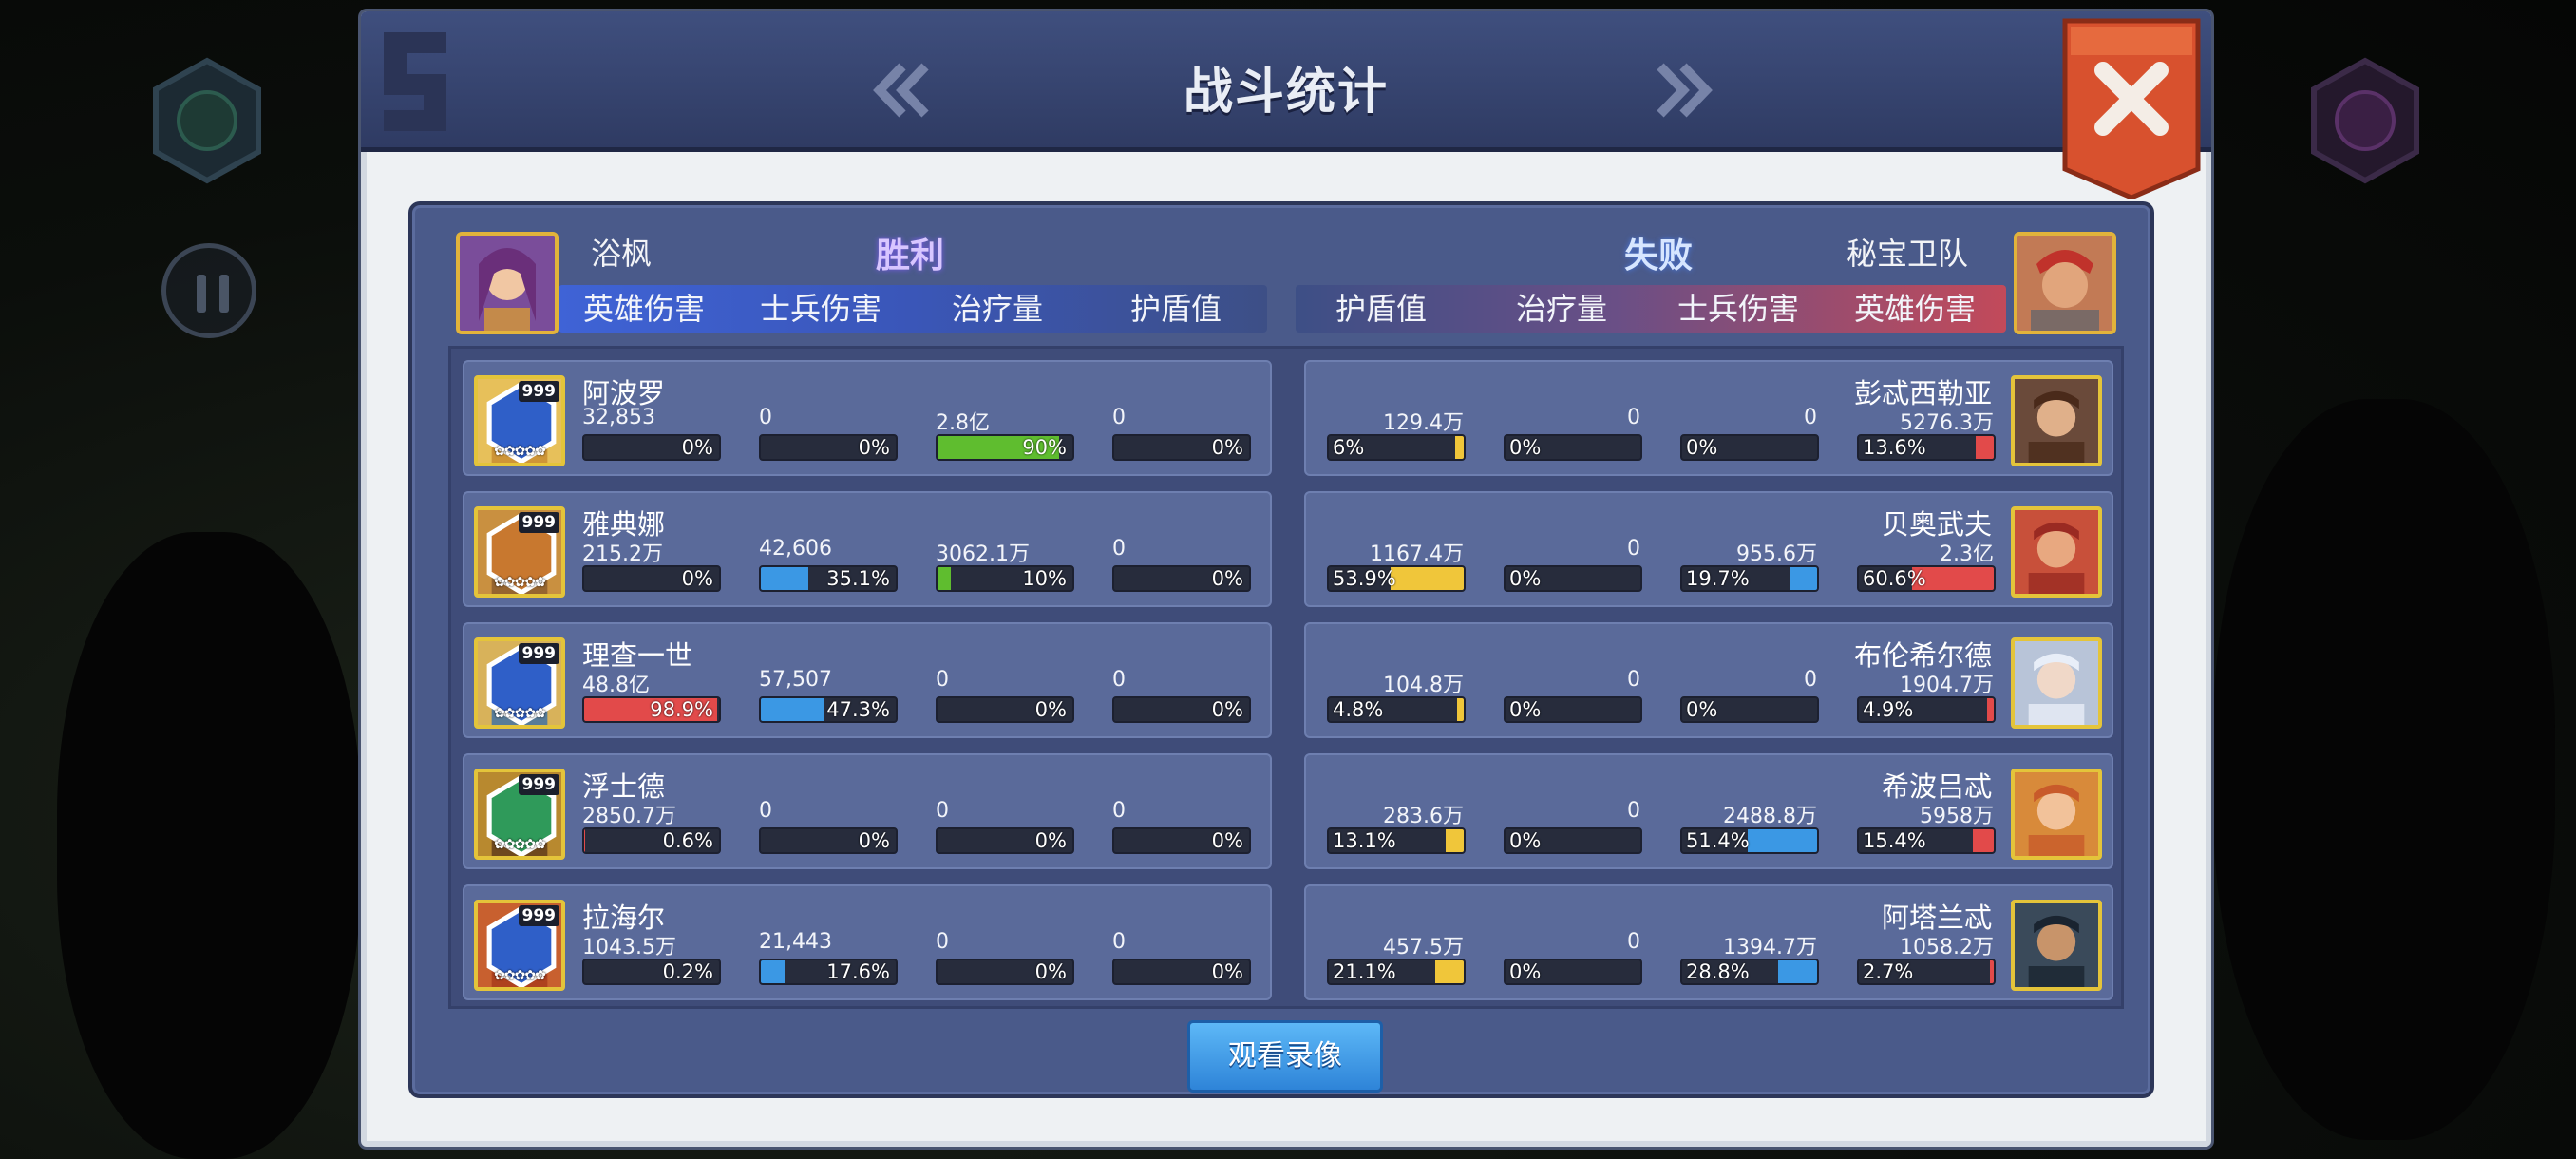 The width and height of the screenshot is (2576, 1159). I want to click on left-player-name: 浴枫, so click(622, 254).